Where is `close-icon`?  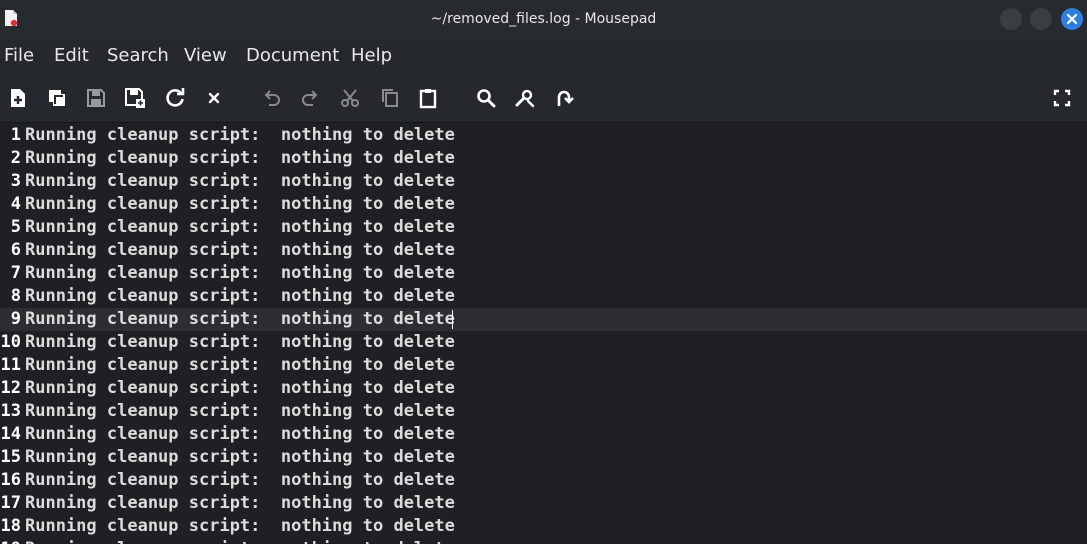 close-icon is located at coordinates (1072, 19).